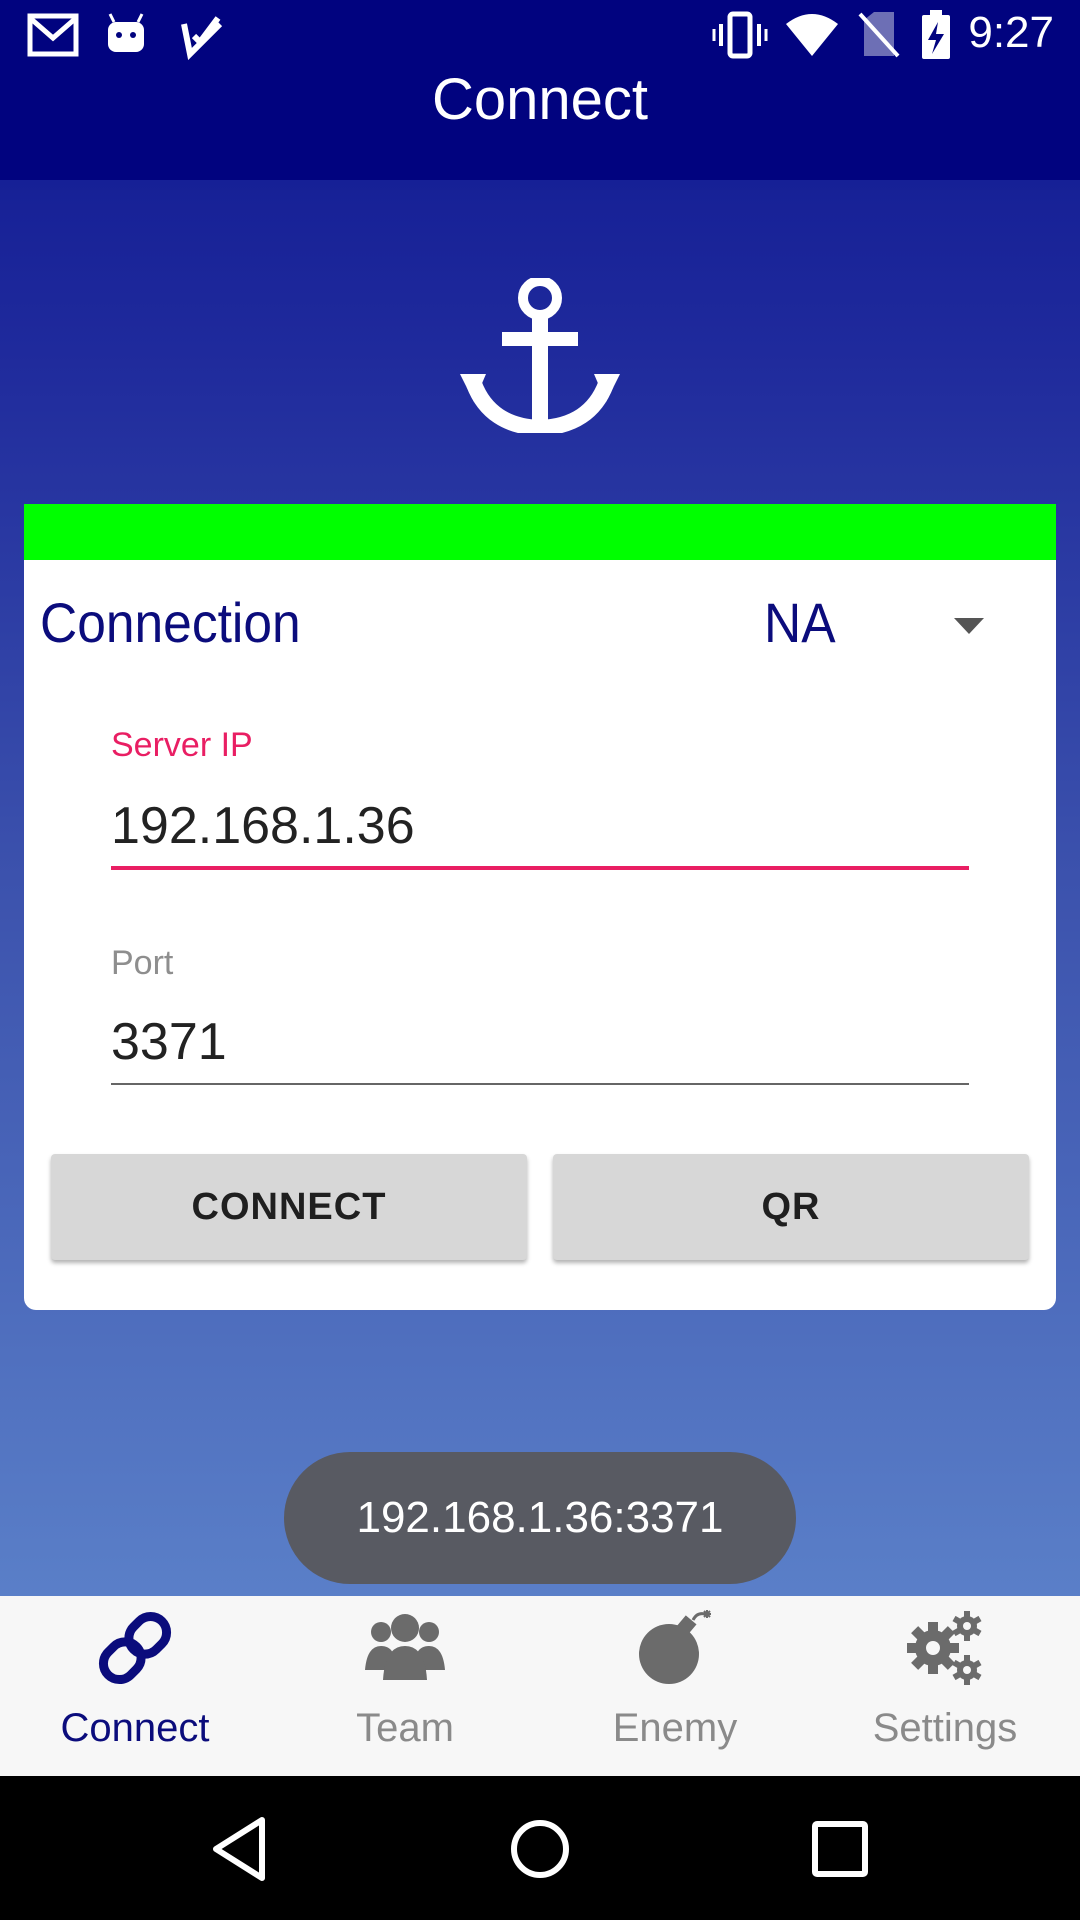 This screenshot has width=1080, height=1920. Describe the element at coordinates (791, 1207) in the screenshot. I see `qr-button: QR` at that location.